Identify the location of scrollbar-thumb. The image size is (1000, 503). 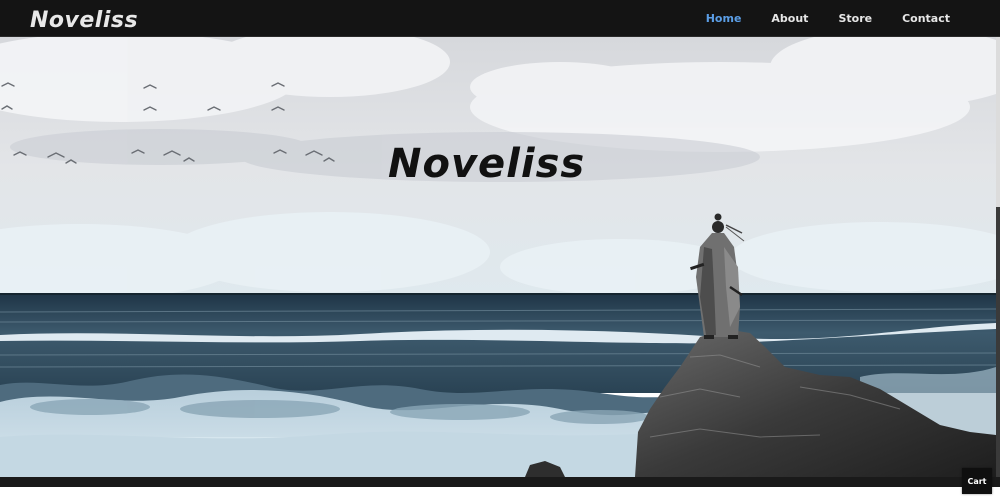
(998, 342).